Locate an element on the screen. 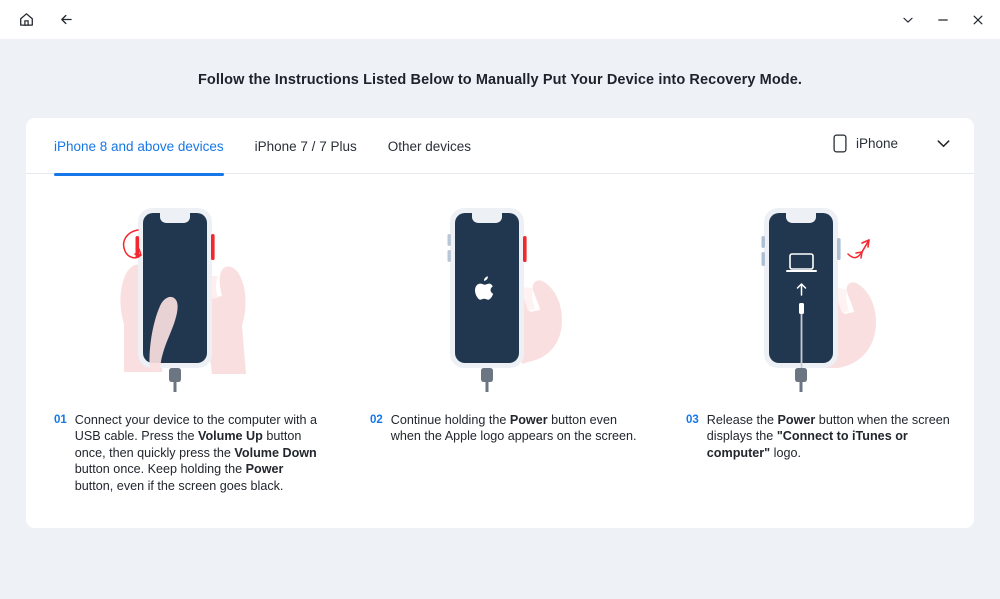 Image resolution: width=1000 pixels, height=599 pixels. step-03-number: 03 is located at coordinates (692, 420).